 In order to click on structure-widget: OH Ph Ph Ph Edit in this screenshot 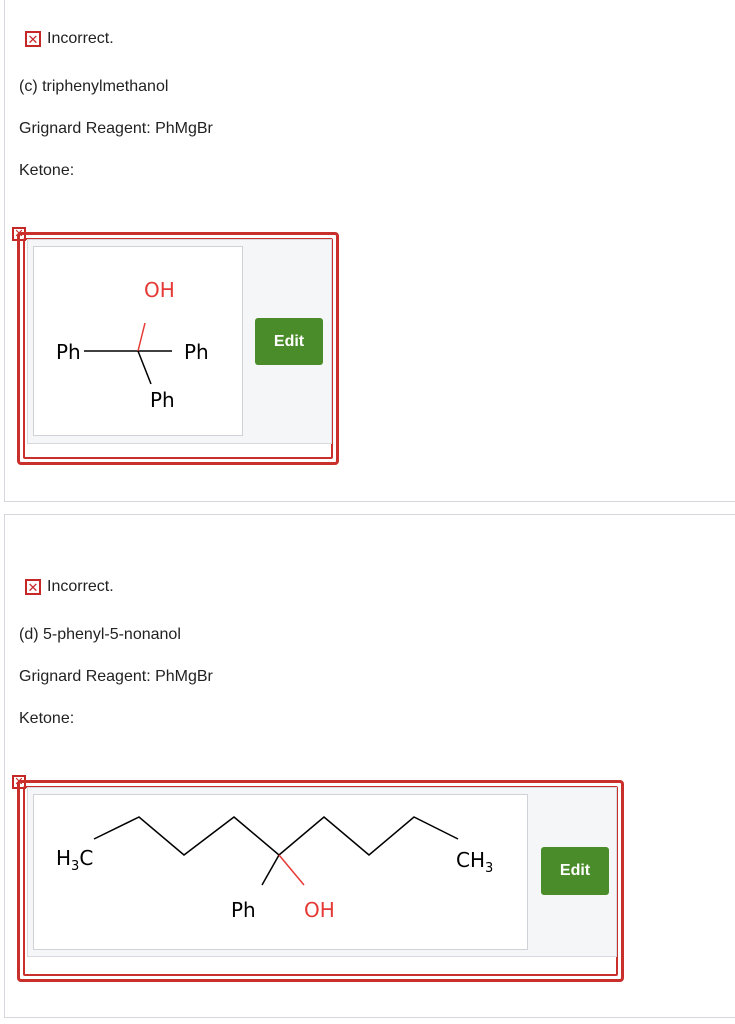, I will do `click(179, 341)`.